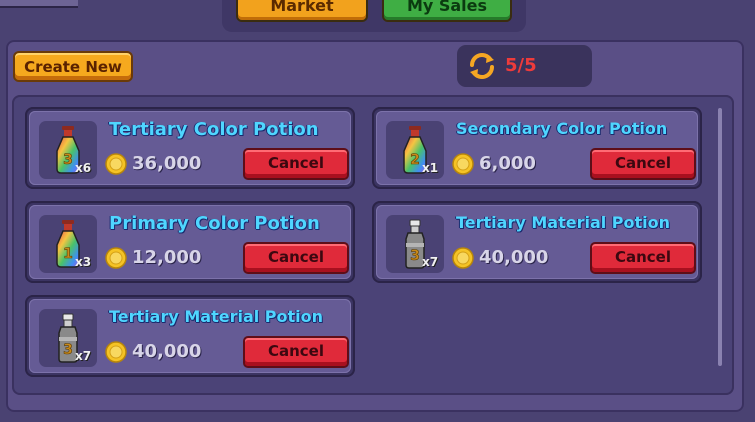 Image resolution: width=755 pixels, height=422 pixels. What do you see at coordinates (720, 237) in the screenshot?
I see `listings-scrollbar` at bounding box center [720, 237].